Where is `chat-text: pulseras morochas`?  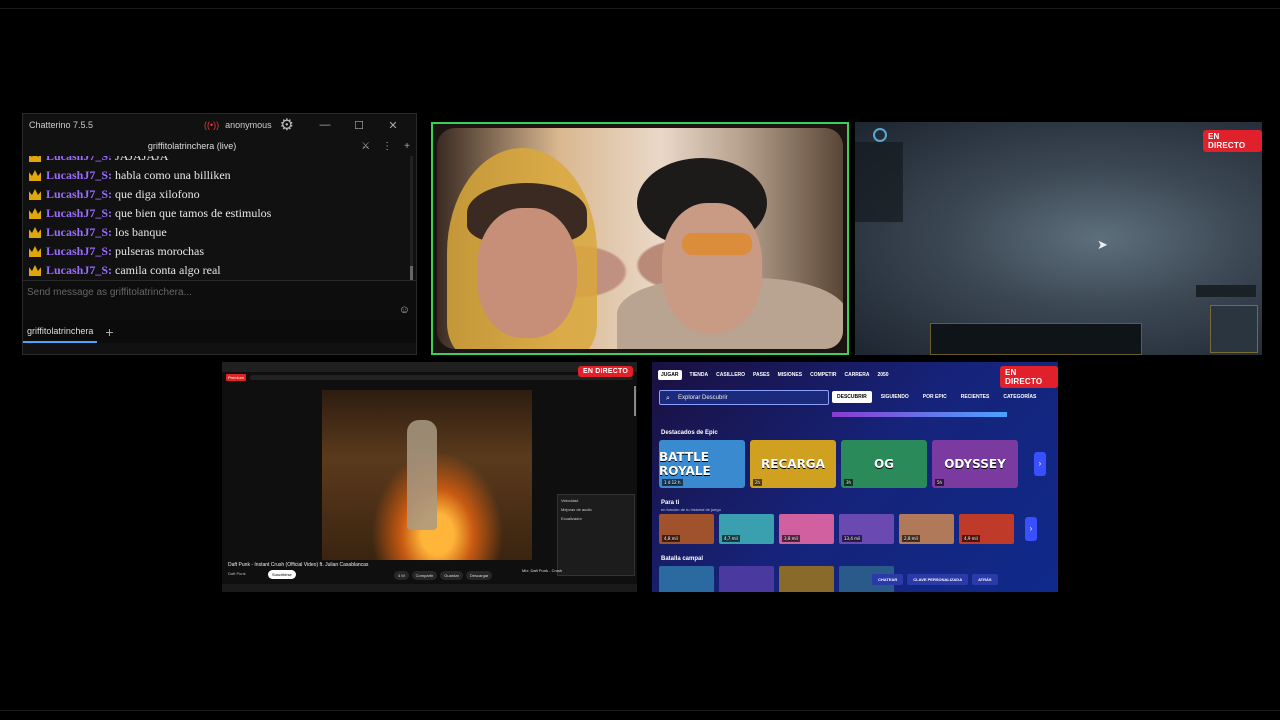 chat-text: pulseras morochas is located at coordinates (160, 251).